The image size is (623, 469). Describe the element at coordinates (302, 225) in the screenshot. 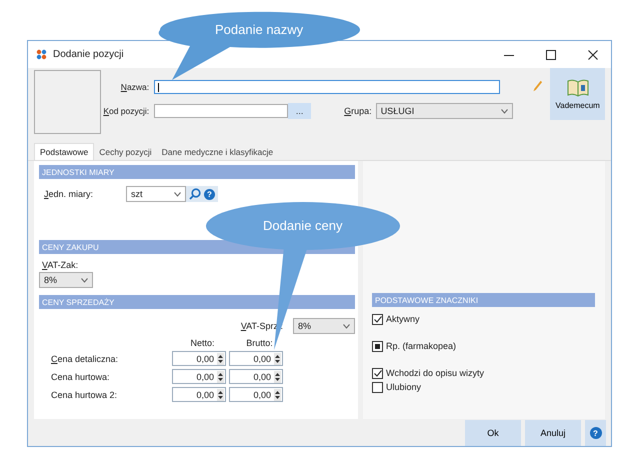

I see `callout-text: Dodanie ceny` at that location.